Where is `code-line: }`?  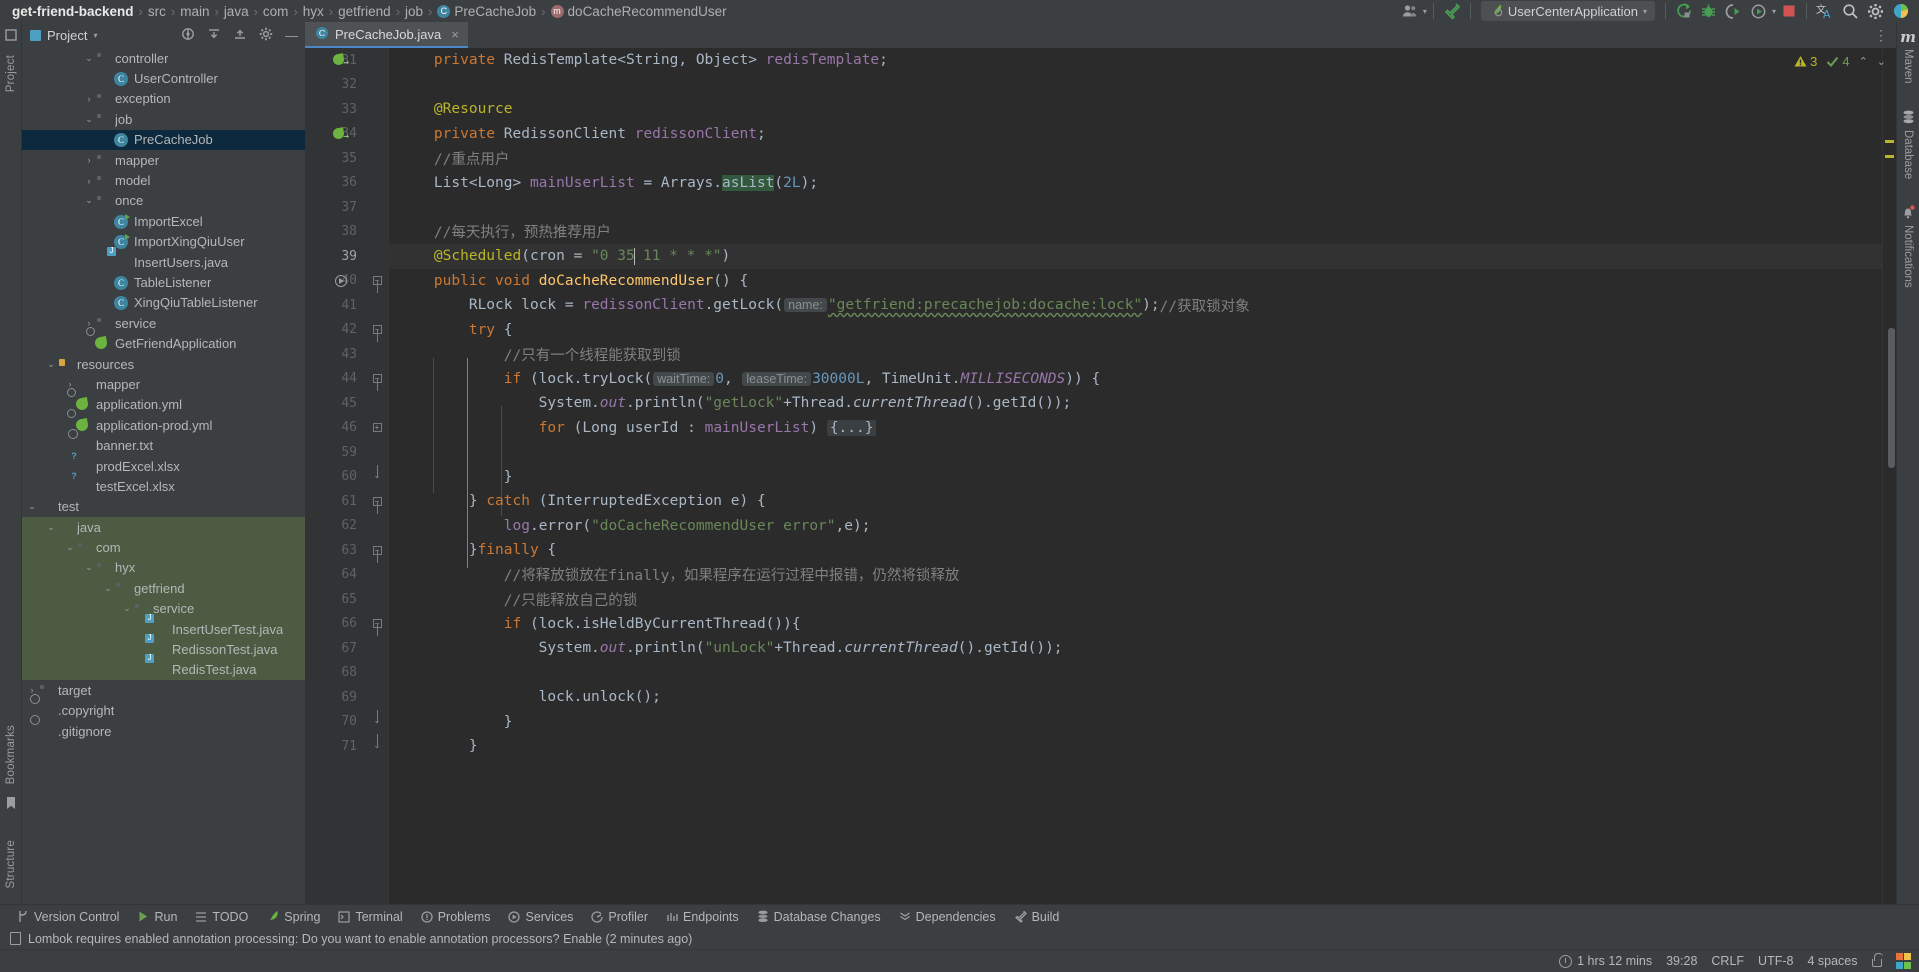 code-line: } is located at coordinates (1135, 477).